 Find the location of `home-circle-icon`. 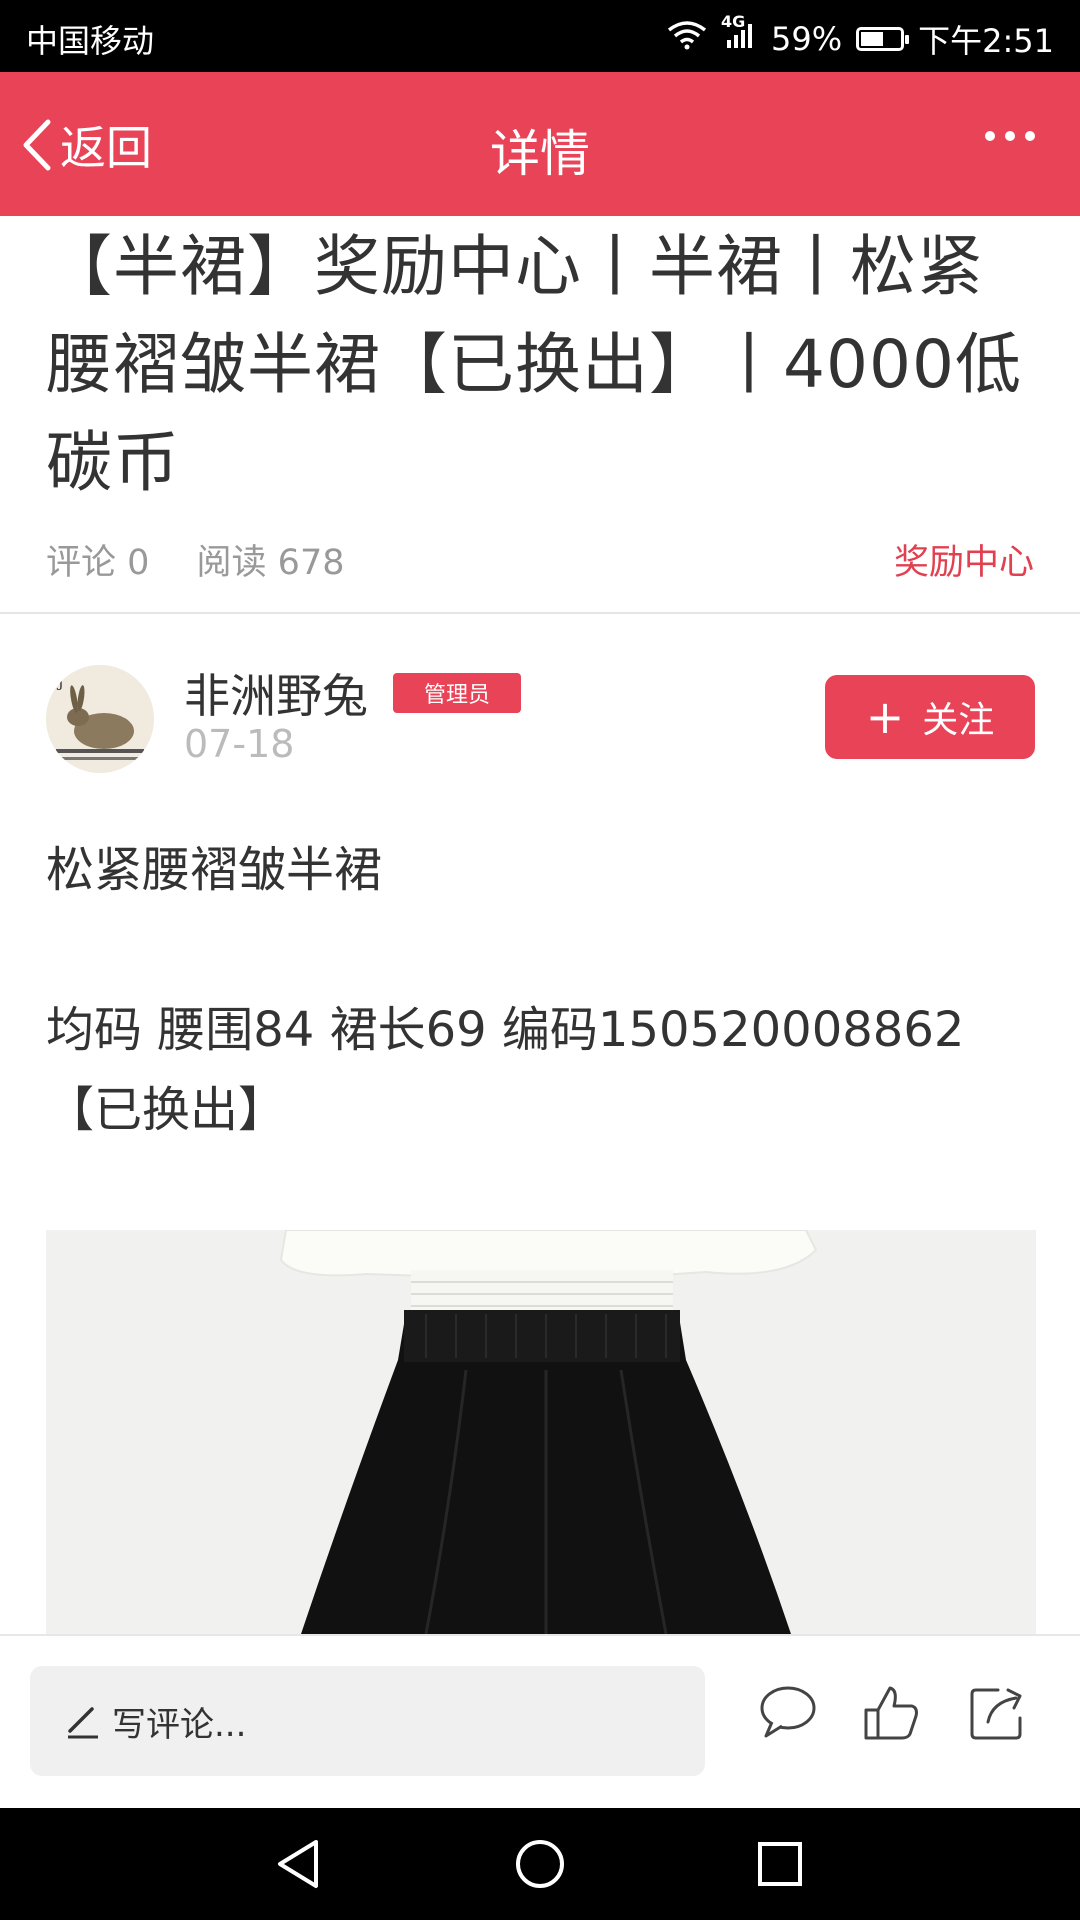

home-circle-icon is located at coordinates (540, 1866).